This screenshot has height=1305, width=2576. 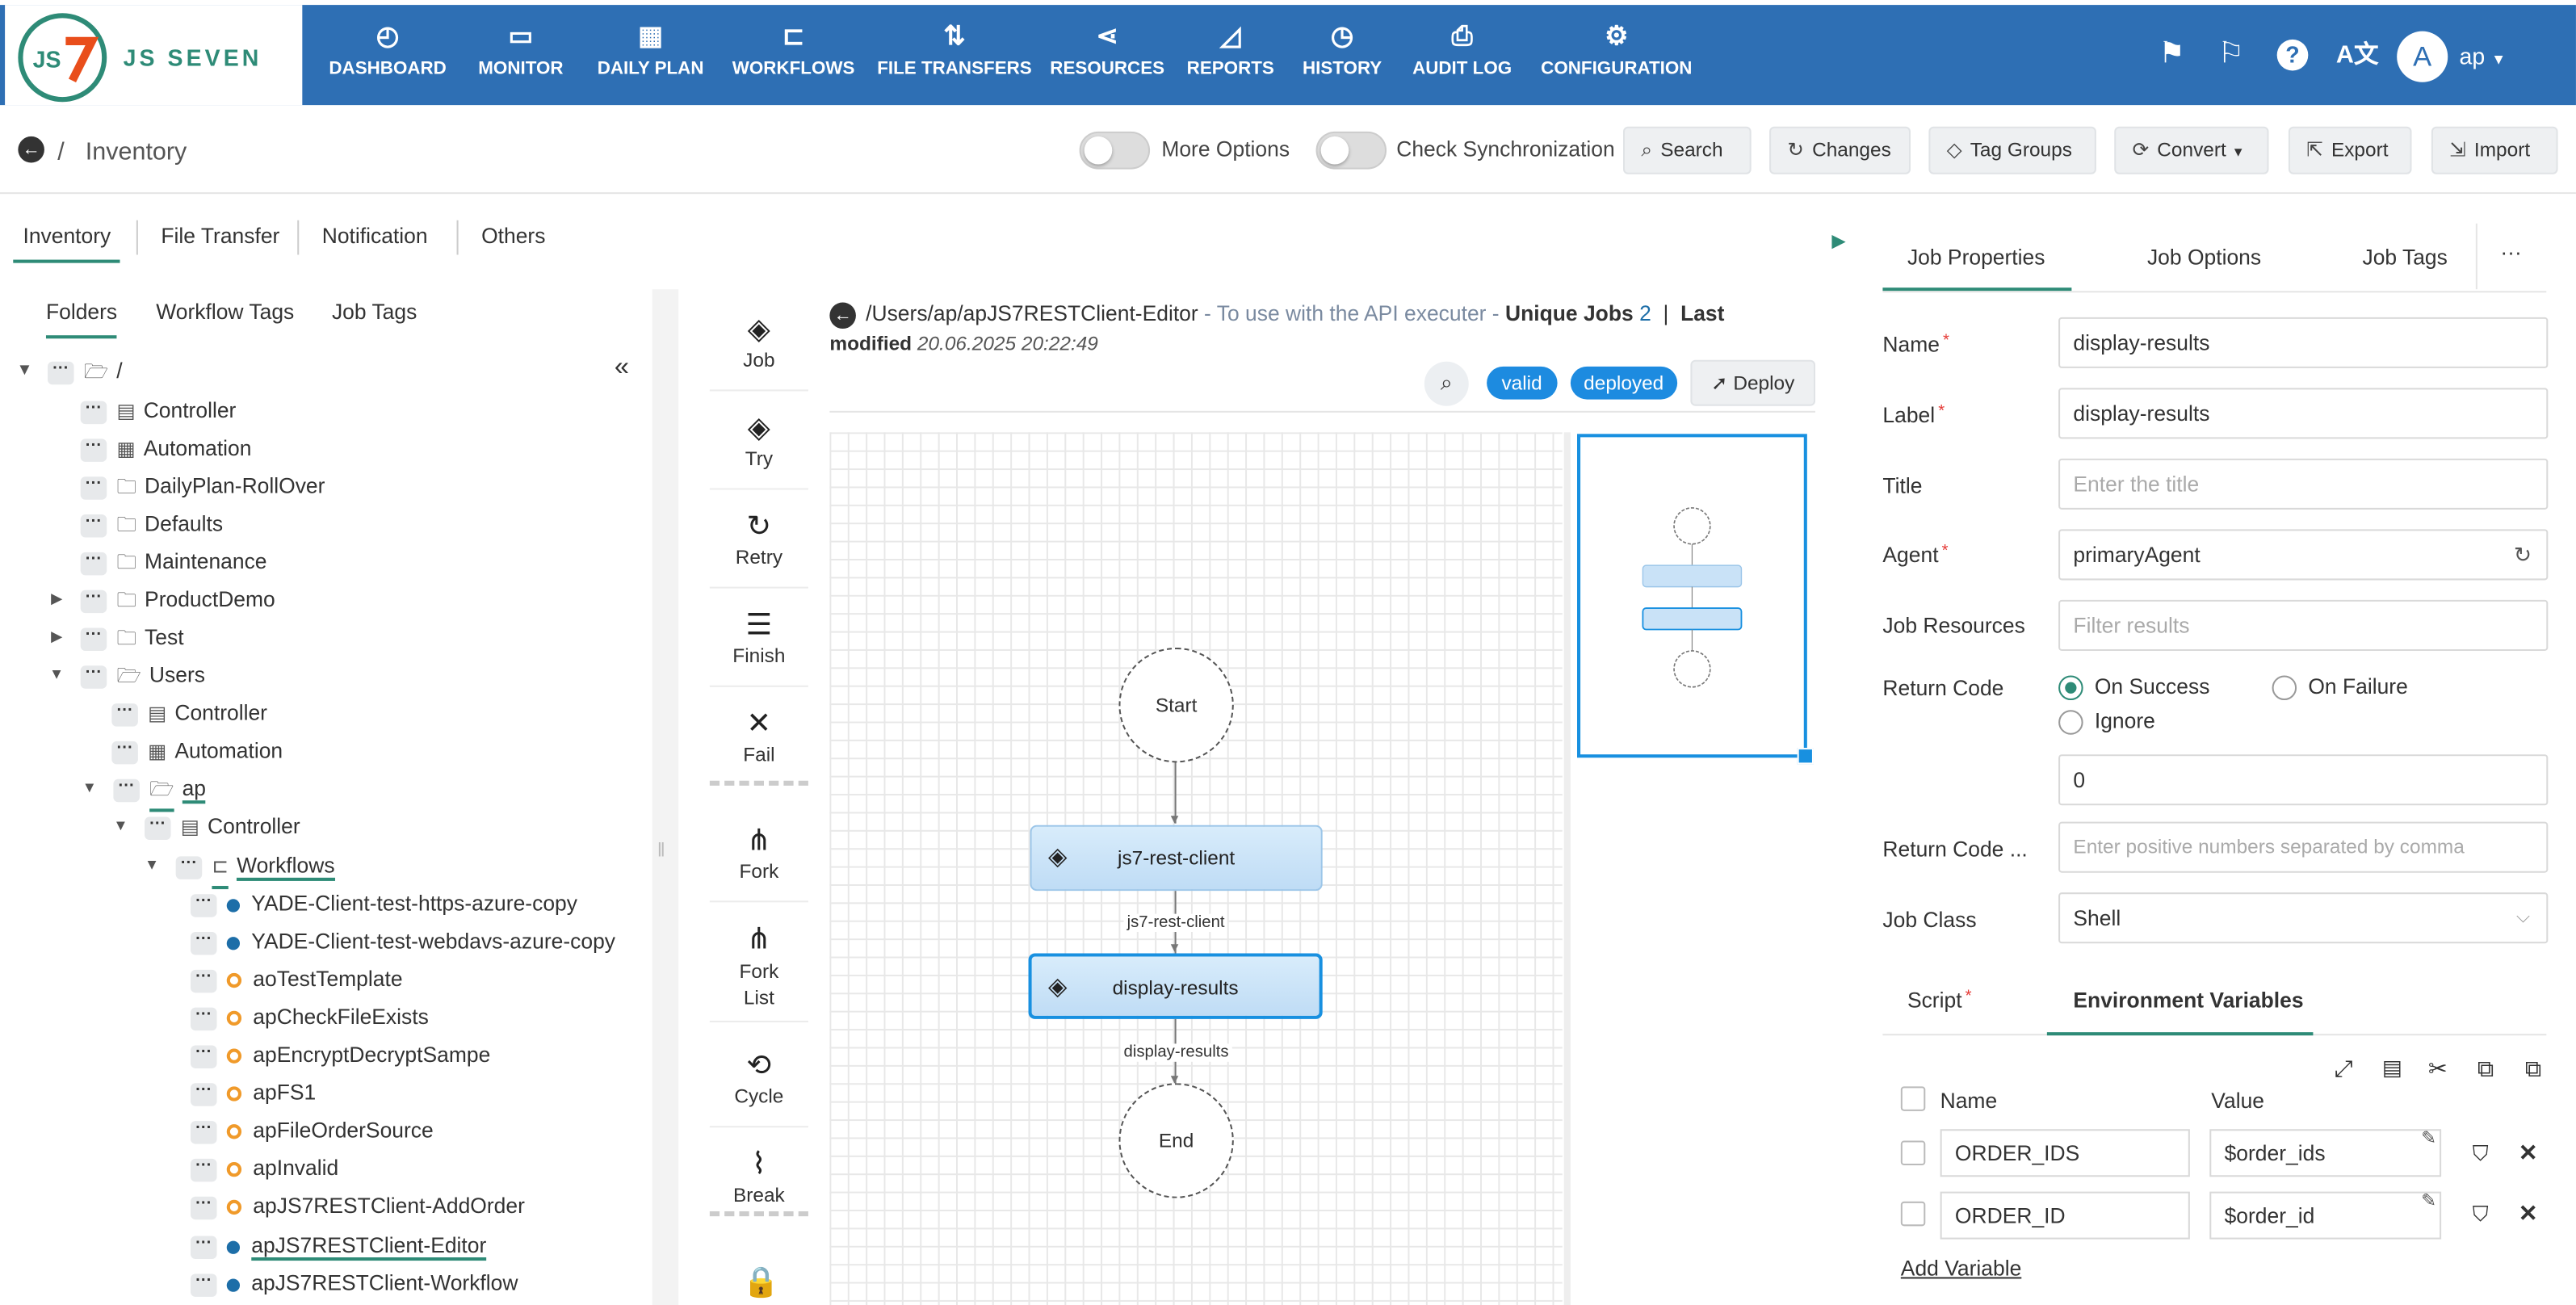 I want to click on user-menu: ap ▼, so click(x=2482, y=56).